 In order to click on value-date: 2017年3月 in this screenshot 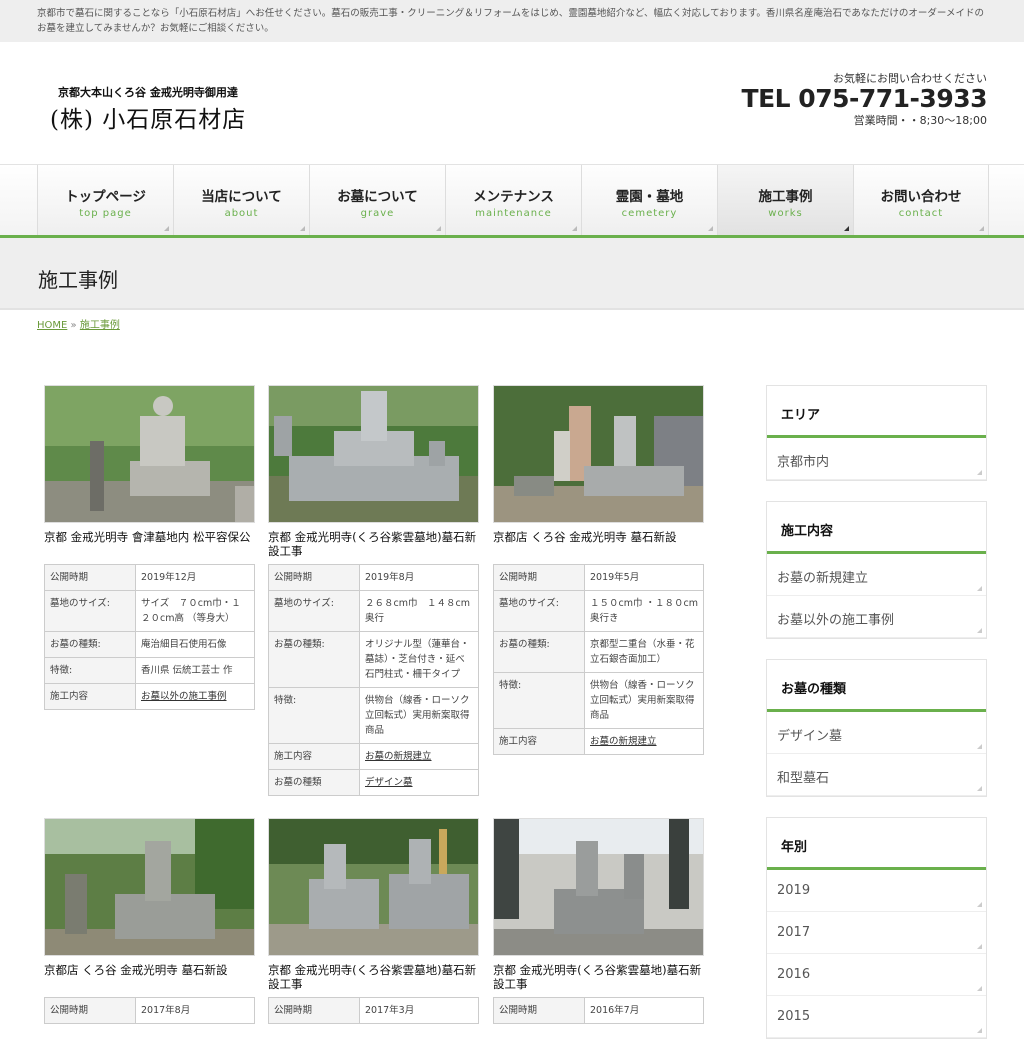, I will do `click(419, 1010)`.